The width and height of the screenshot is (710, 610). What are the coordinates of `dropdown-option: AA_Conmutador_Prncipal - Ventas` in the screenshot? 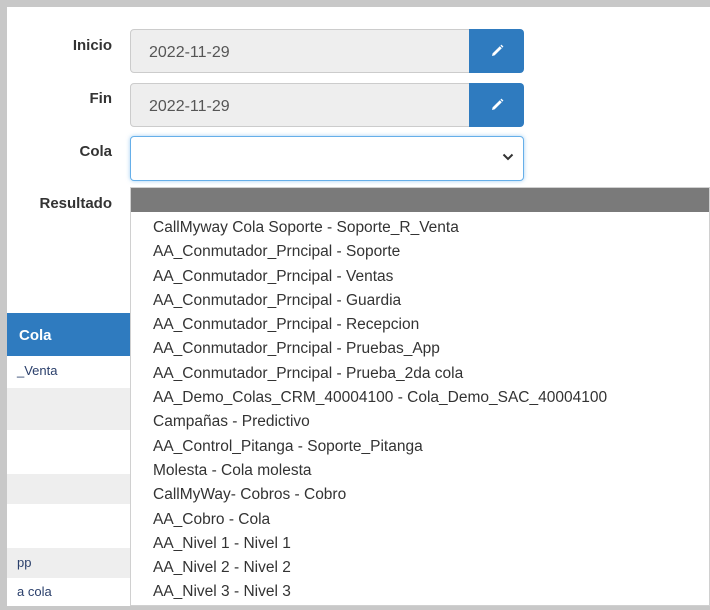 It's located at (420, 277).